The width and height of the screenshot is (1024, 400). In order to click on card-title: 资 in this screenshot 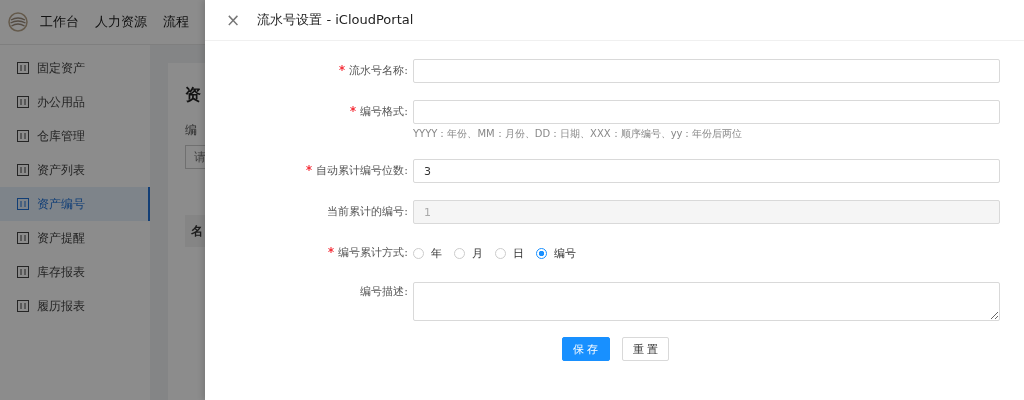, I will do `click(193, 95)`.